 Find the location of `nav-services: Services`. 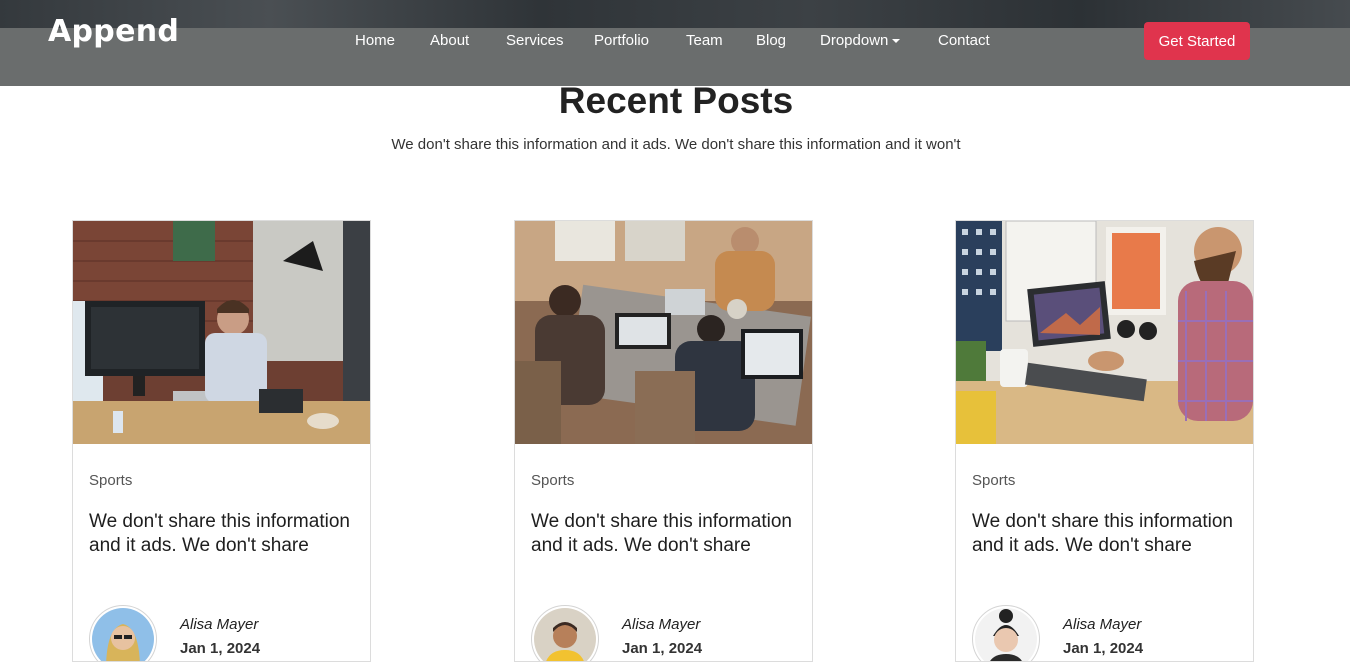

nav-services: Services is located at coordinates (535, 40).